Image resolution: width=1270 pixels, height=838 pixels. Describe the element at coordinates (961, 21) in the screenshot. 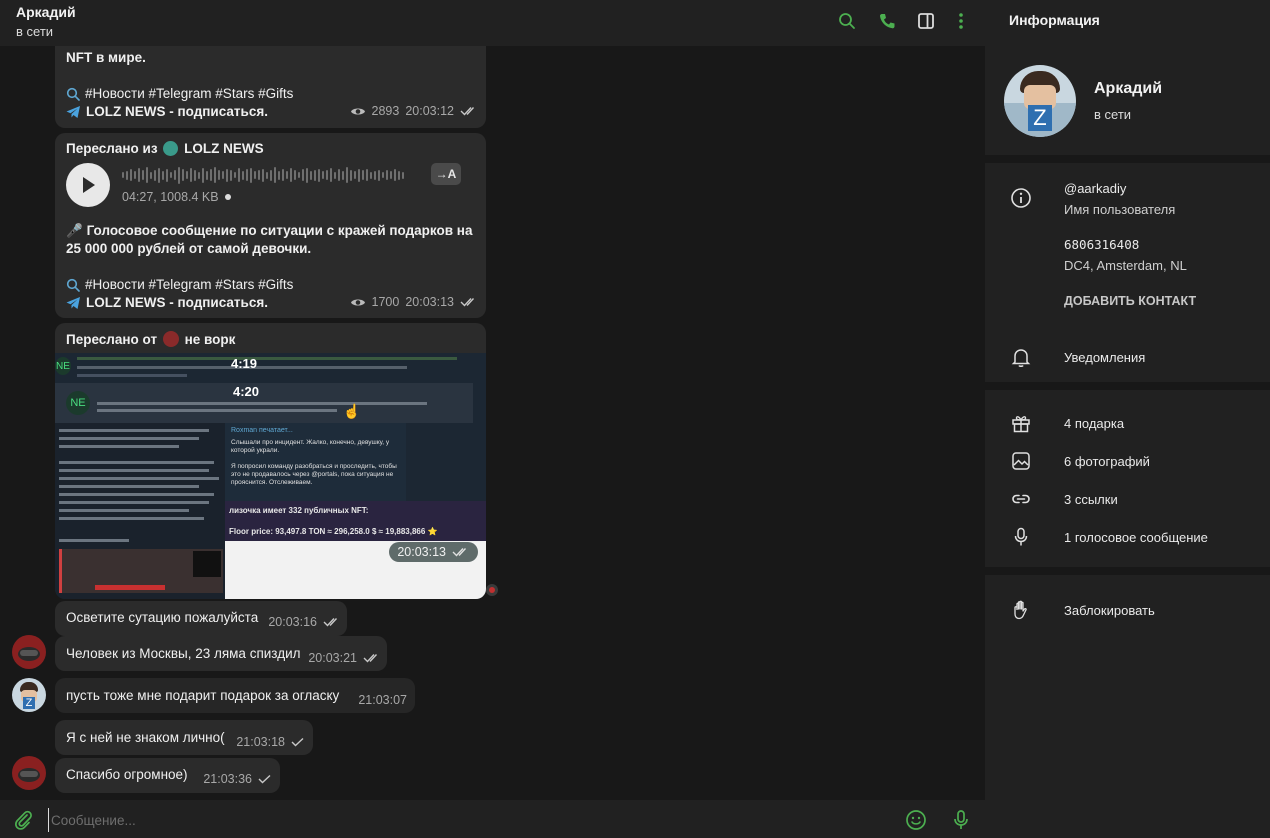

I see `more-vertical-icon` at that location.